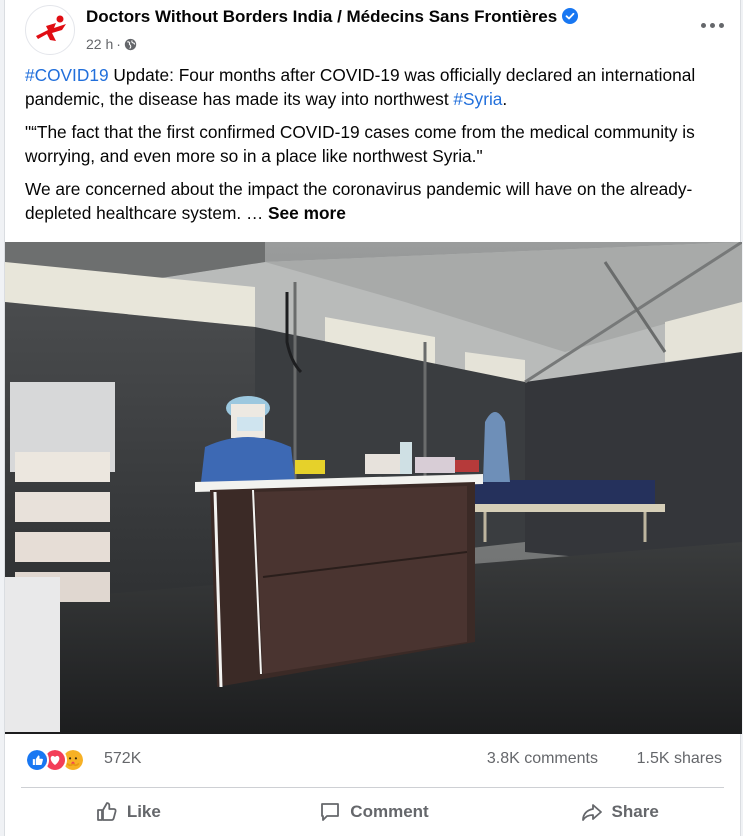 This screenshot has height=836, width=743. Describe the element at coordinates (122, 759) in the screenshot. I see `reactions-count: 572K` at that location.